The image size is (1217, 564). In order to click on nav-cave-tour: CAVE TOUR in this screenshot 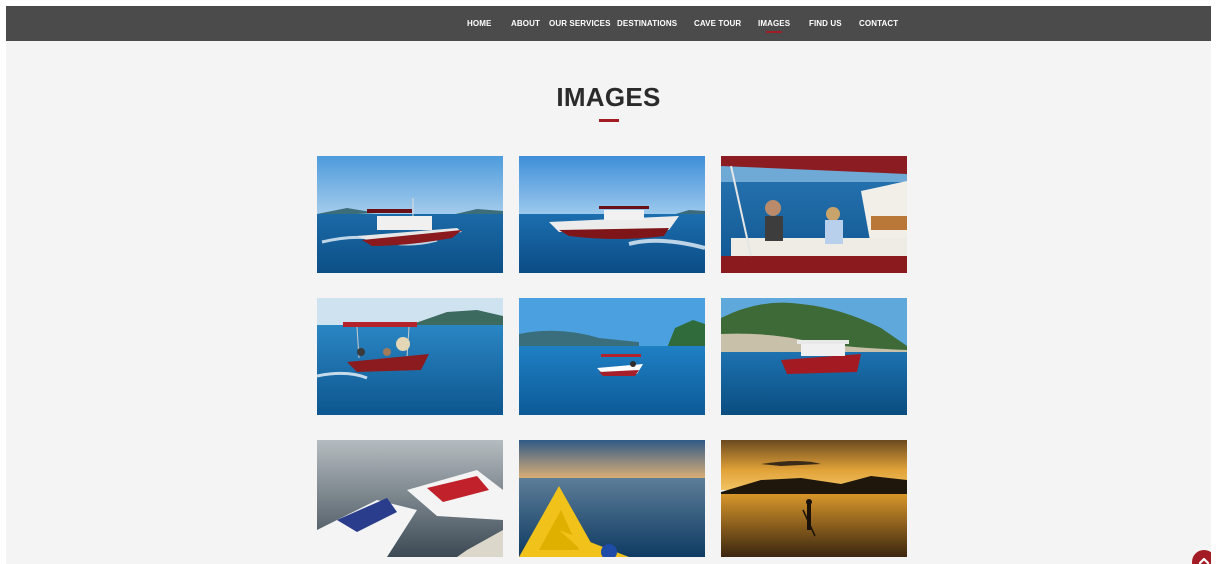, I will do `click(717, 23)`.